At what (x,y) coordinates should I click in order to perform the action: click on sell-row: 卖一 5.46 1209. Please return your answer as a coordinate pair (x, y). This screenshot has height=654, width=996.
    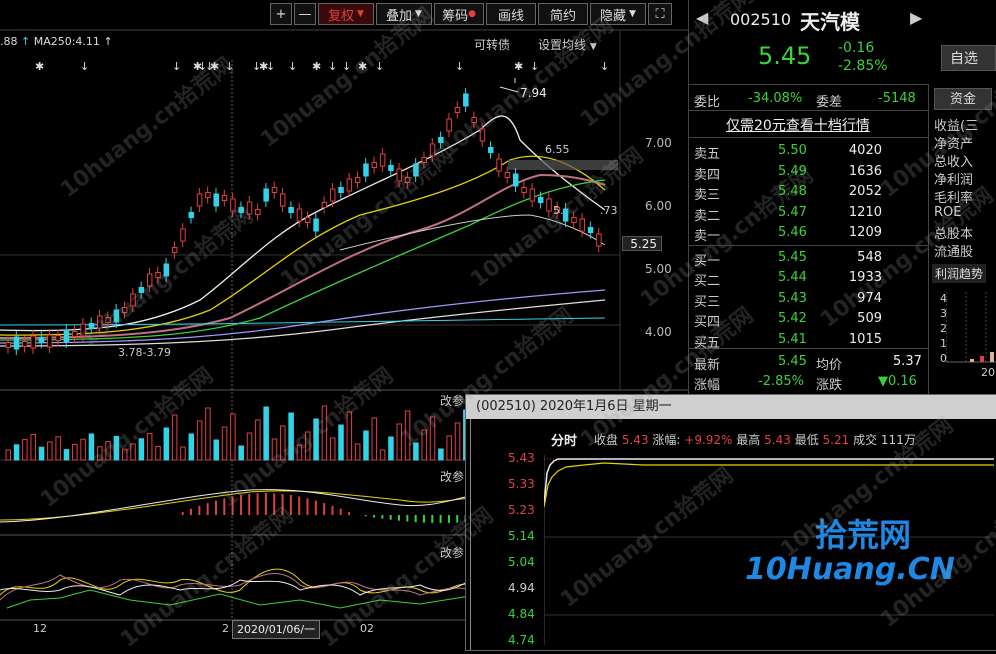
    Looking at the image, I should click on (808, 235).